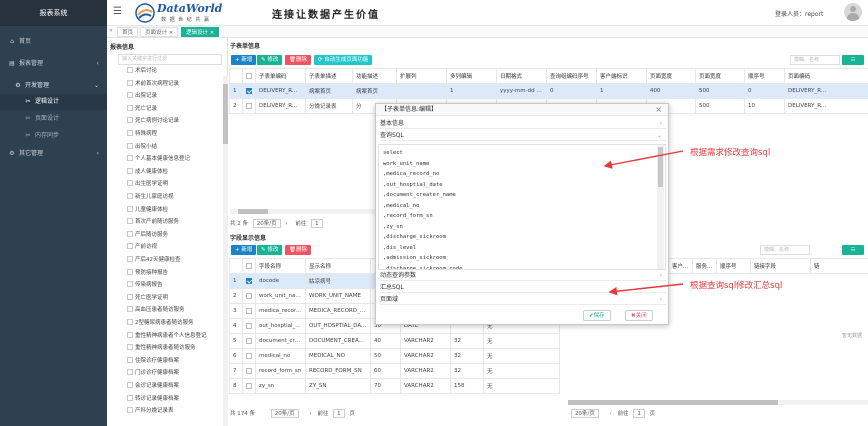 This screenshot has height=426, width=868. Describe the element at coordinates (160, 323) in the screenshot. I see `tree-item: 2型糖尿病患者随访服务` at that location.